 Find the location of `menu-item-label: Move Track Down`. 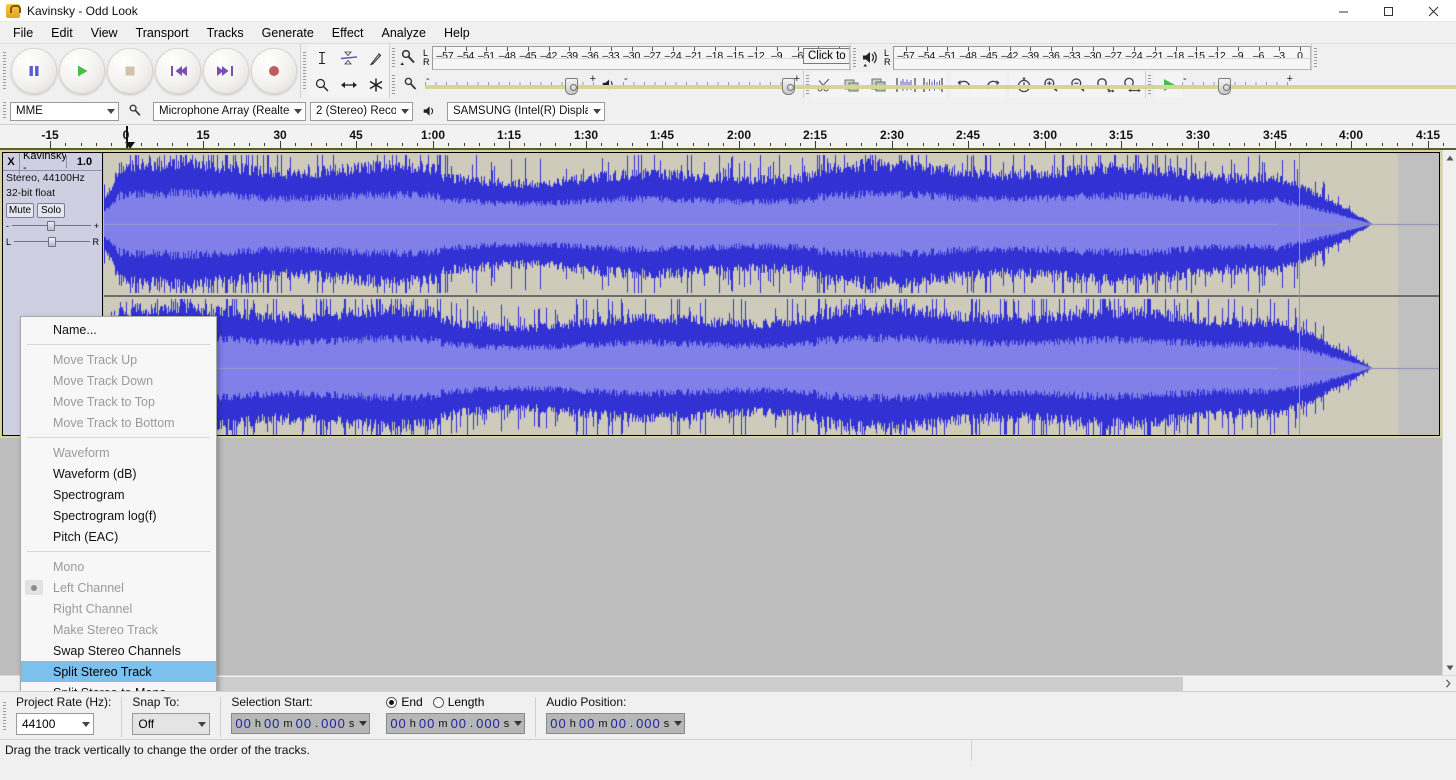

menu-item-label: Move Track Down is located at coordinates (103, 380).